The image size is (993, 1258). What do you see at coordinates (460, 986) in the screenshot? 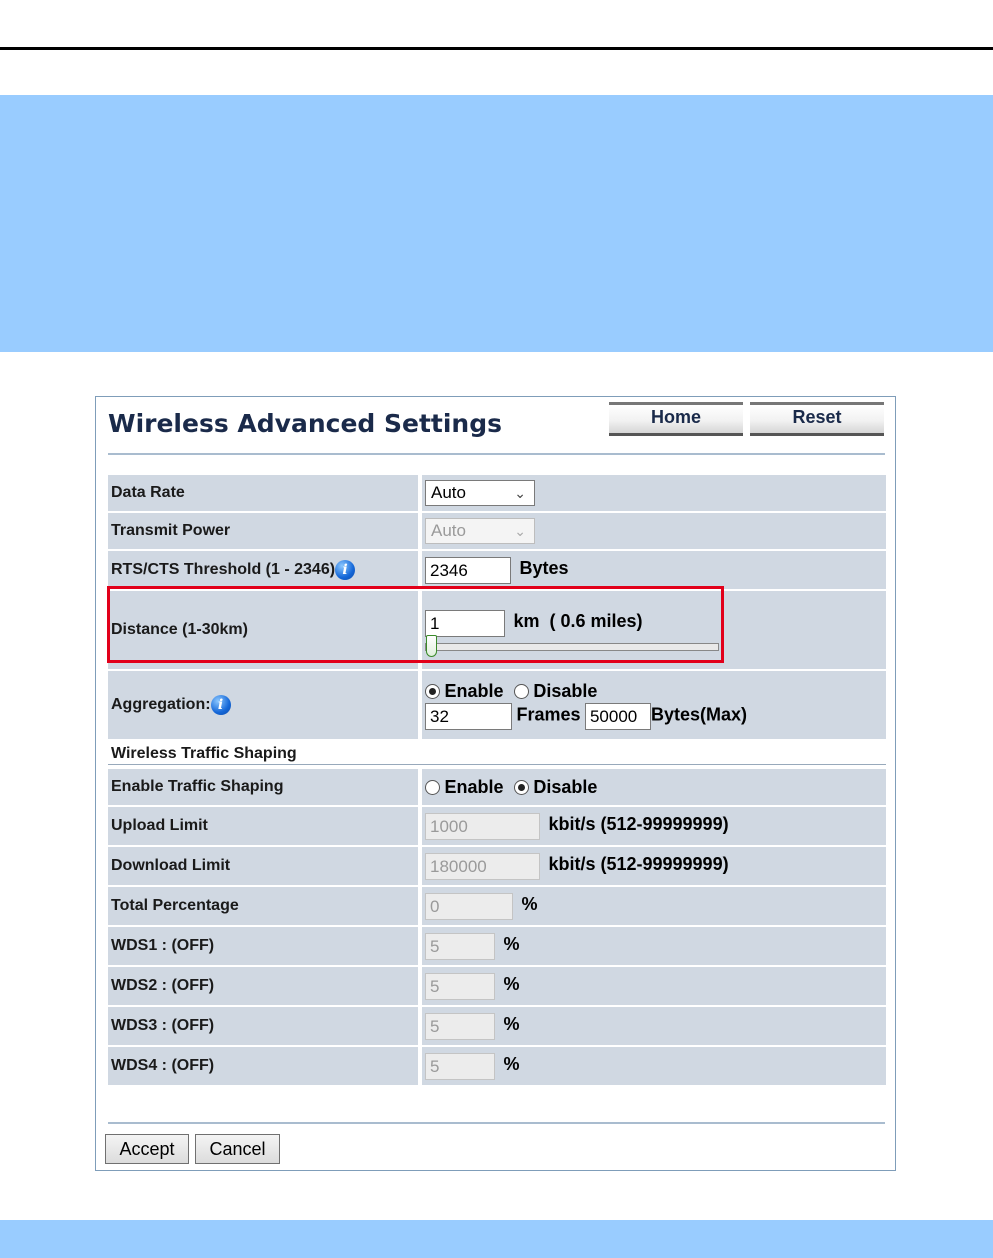
I see `wds2-input: 5` at bounding box center [460, 986].